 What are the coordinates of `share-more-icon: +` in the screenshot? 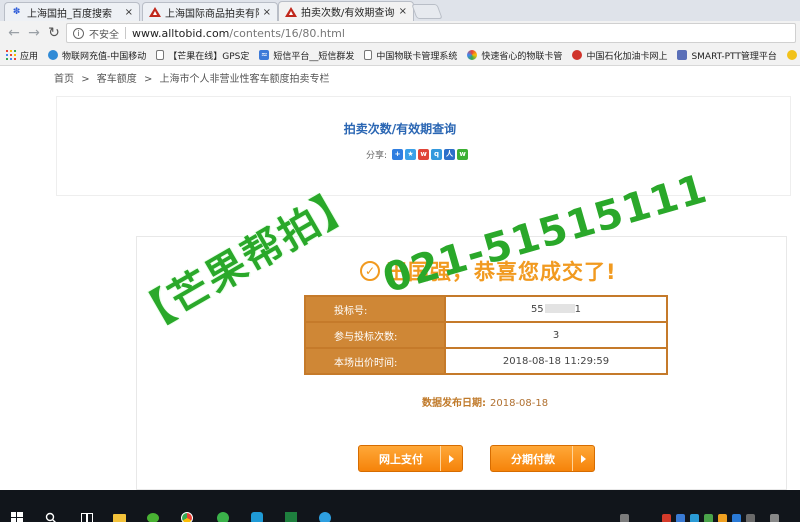 It's located at (398, 154).